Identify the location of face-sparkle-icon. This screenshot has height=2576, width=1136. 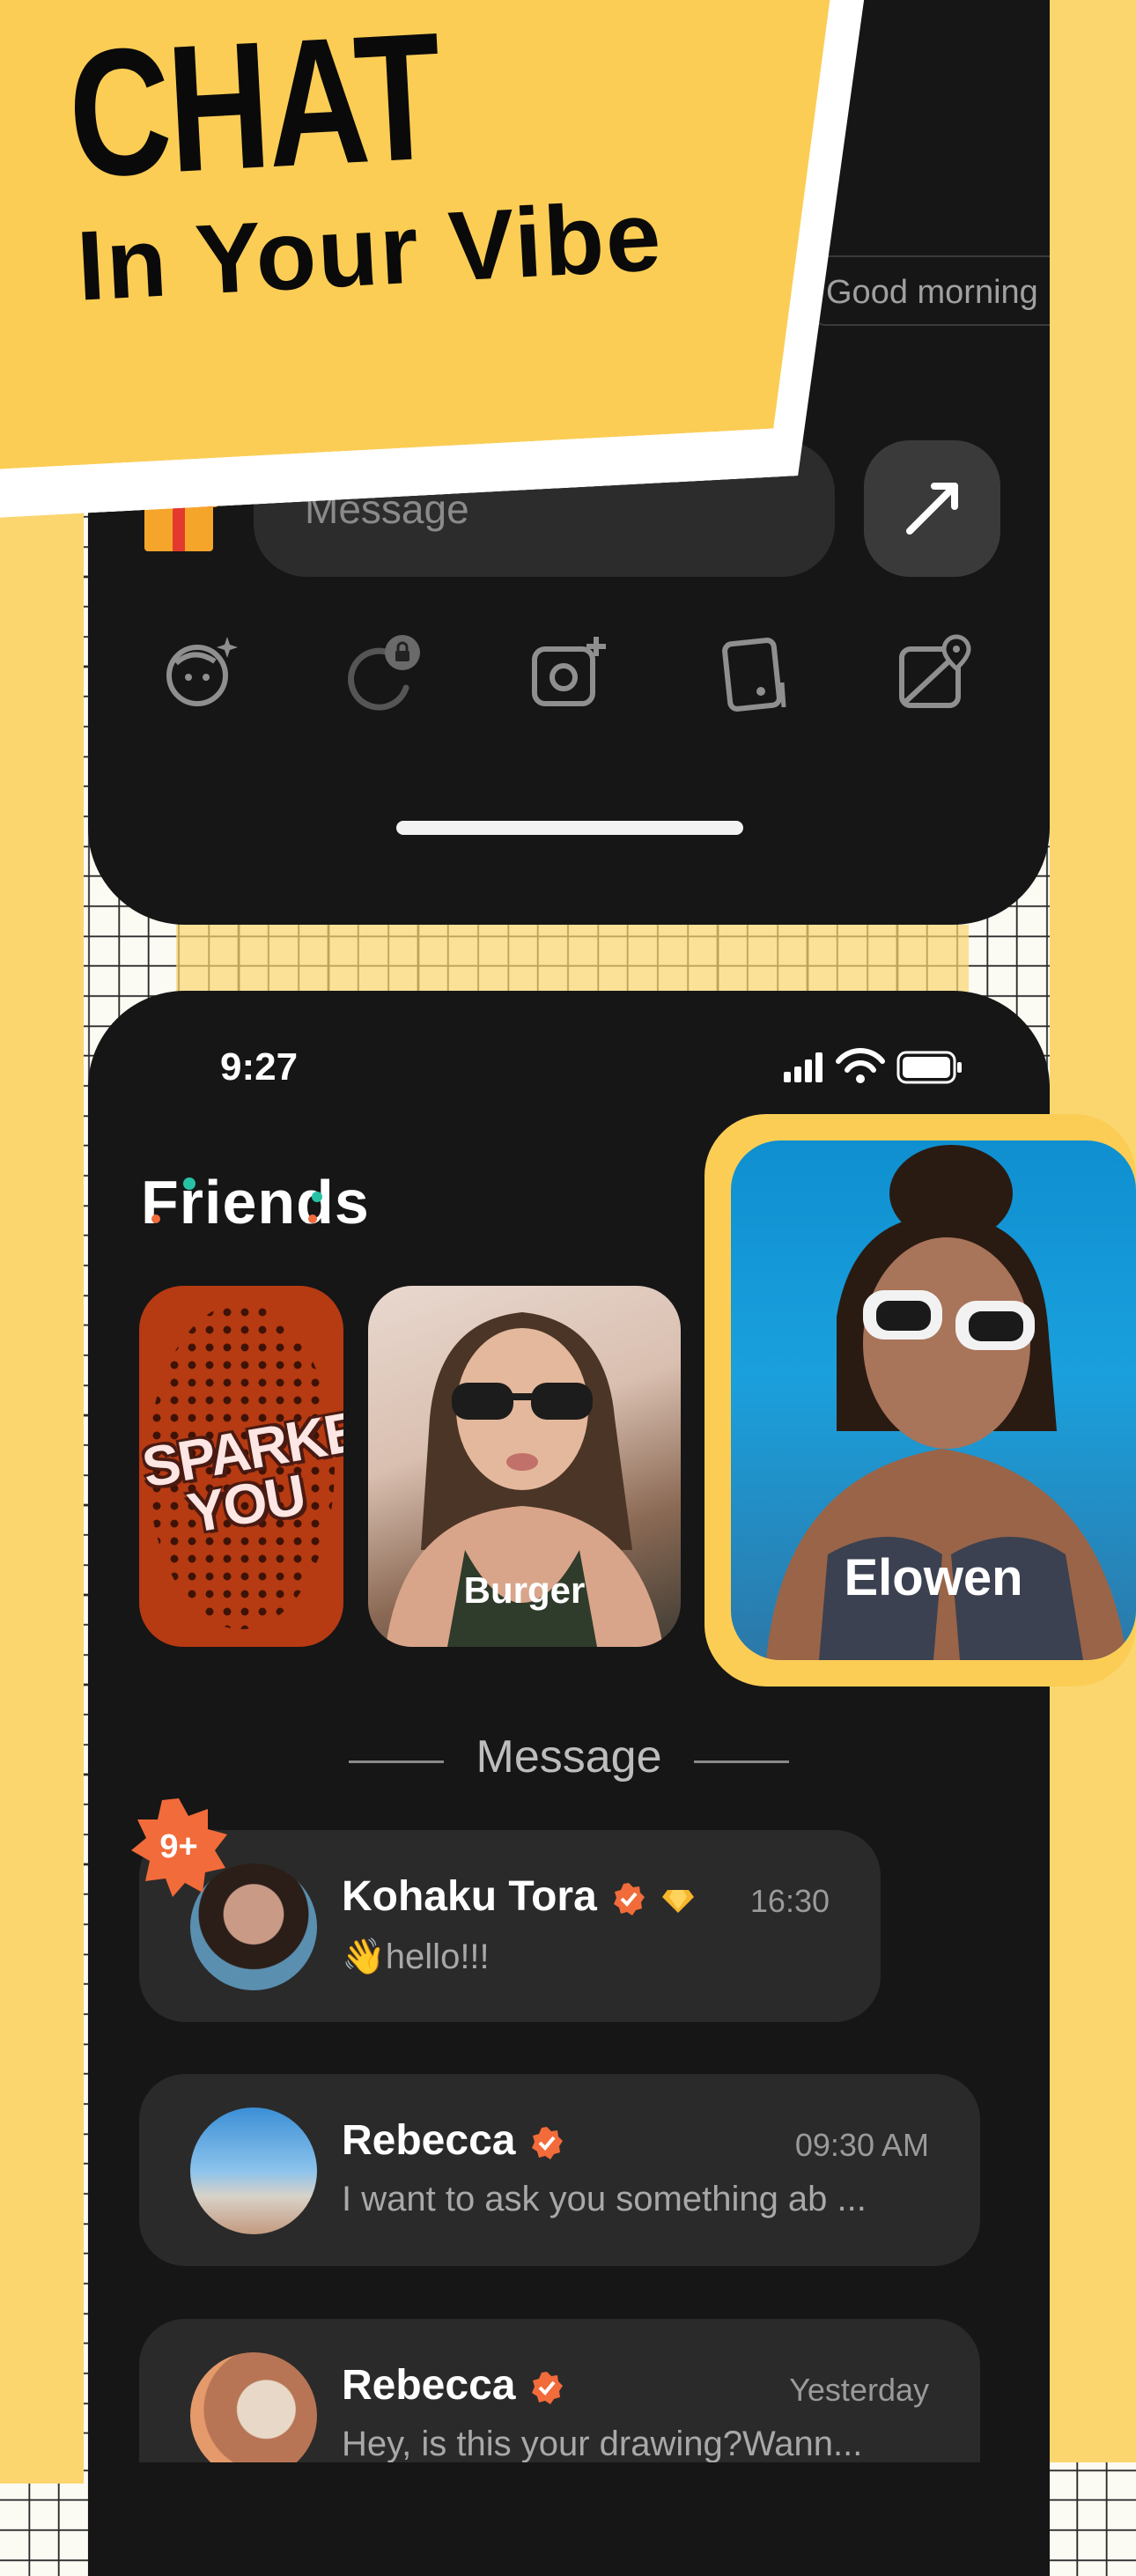
(201, 672).